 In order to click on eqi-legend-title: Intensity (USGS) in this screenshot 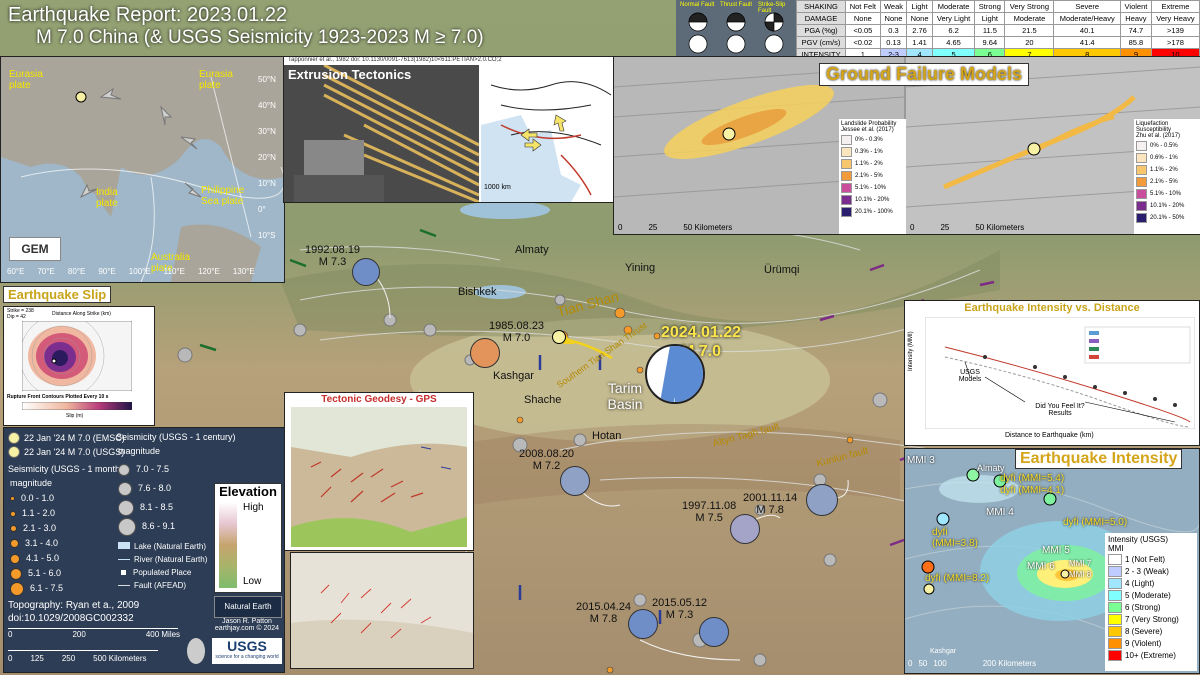, I will do `click(1138, 539)`.